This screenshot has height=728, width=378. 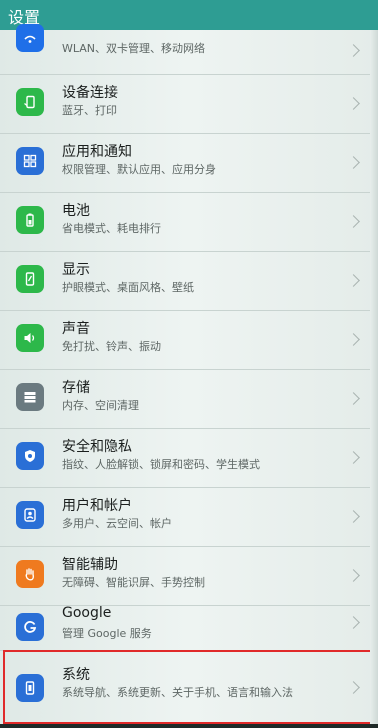 What do you see at coordinates (111, 228) in the screenshot?
I see `settings-item-subtitle: 省电模式、耗电排行` at bounding box center [111, 228].